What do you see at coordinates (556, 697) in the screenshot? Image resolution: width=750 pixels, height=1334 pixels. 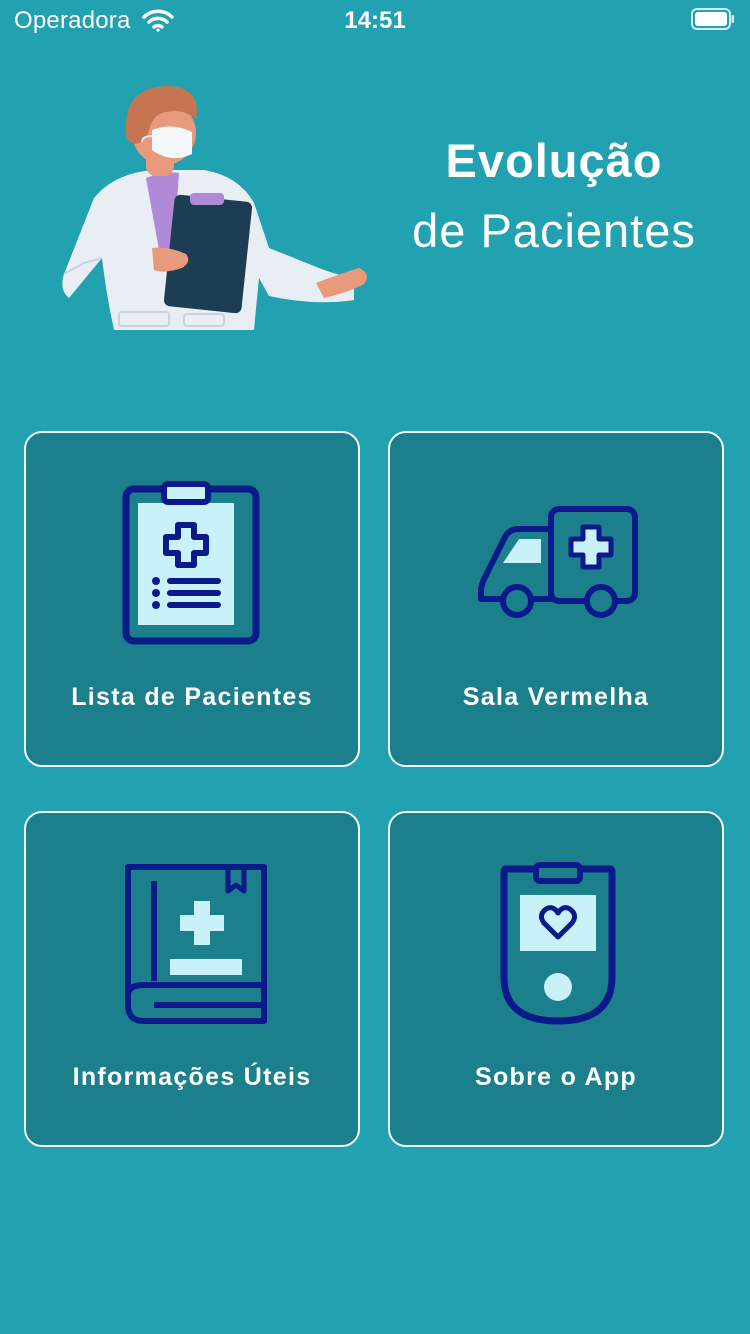 I see `menu-card-label: Sala Vermelha` at bounding box center [556, 697].